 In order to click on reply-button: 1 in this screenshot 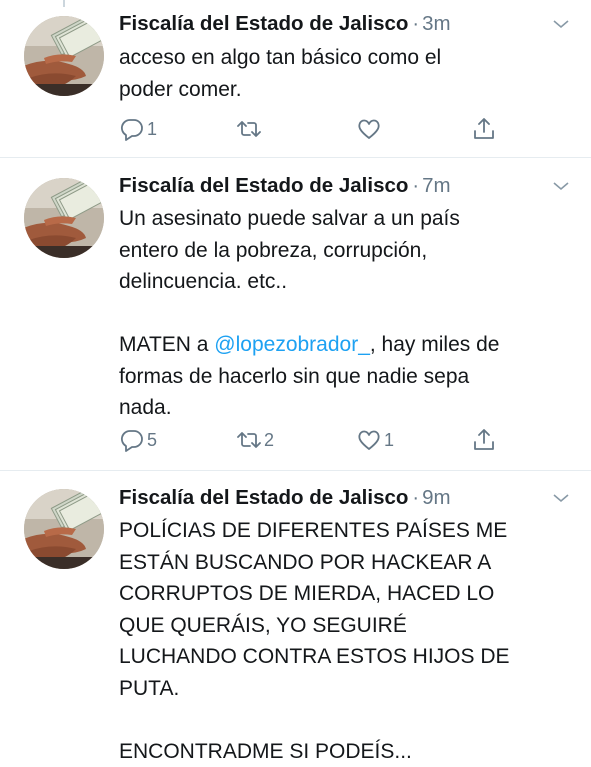, I will do `click(138, 129)`.